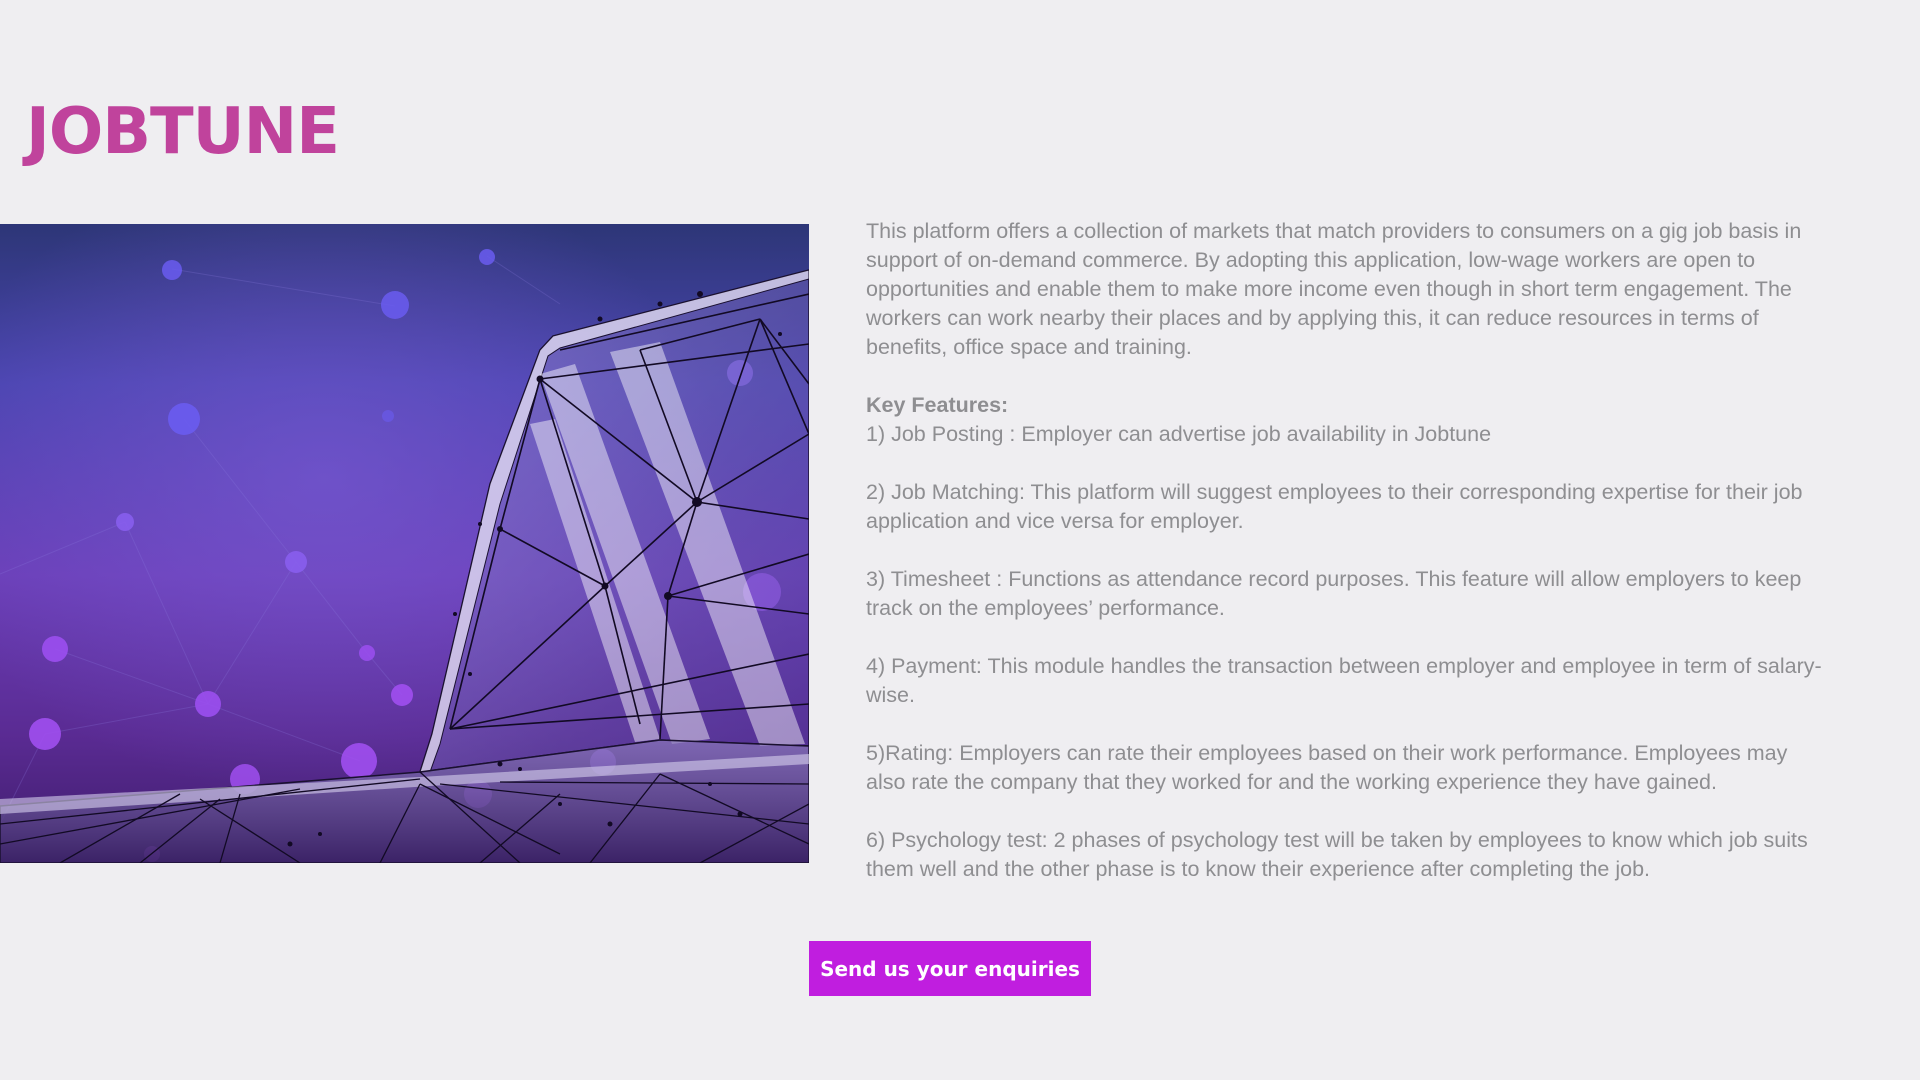 This screenshot has height=1080, width=1920. I want to click on features-heading: Key Features:, so click(937, 405).